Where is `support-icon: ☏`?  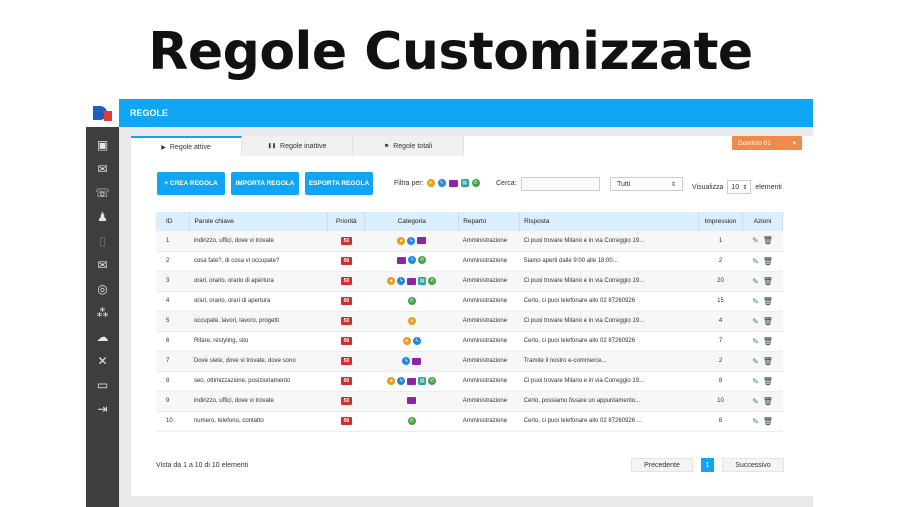 support-icon: ☏ is located at coordinates (102, 193).